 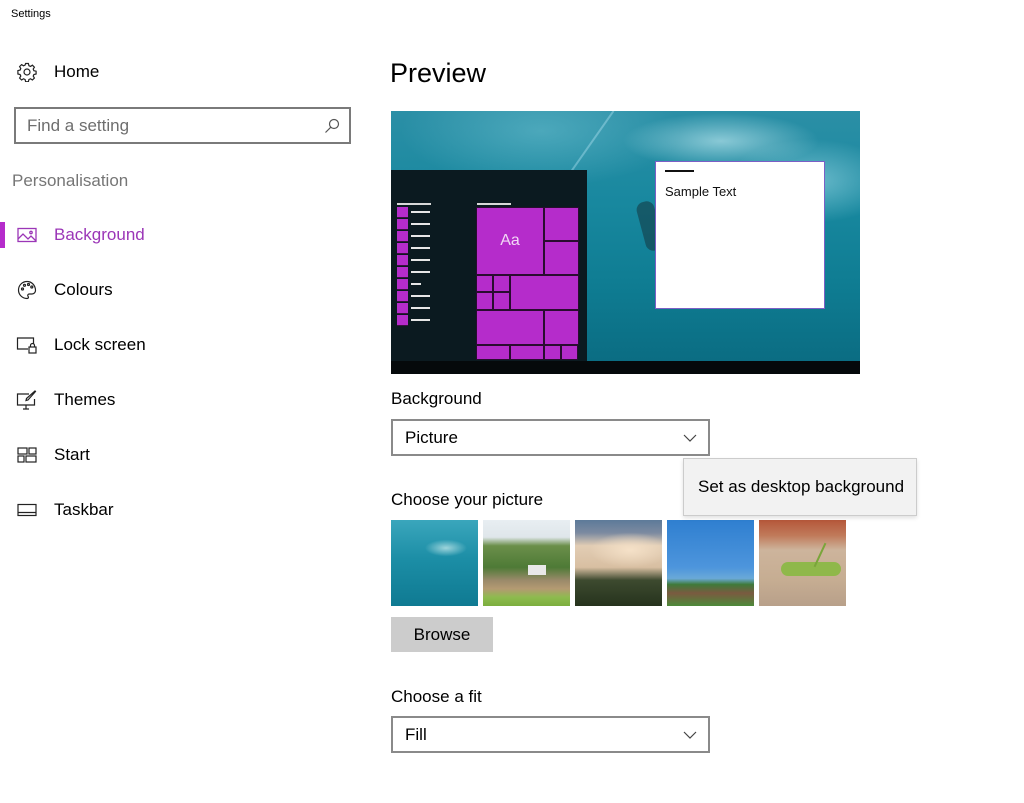 What do you see at coordinates (27, 455) in the screenshot?
I see `start-icon` at bounding box center [27, 455].